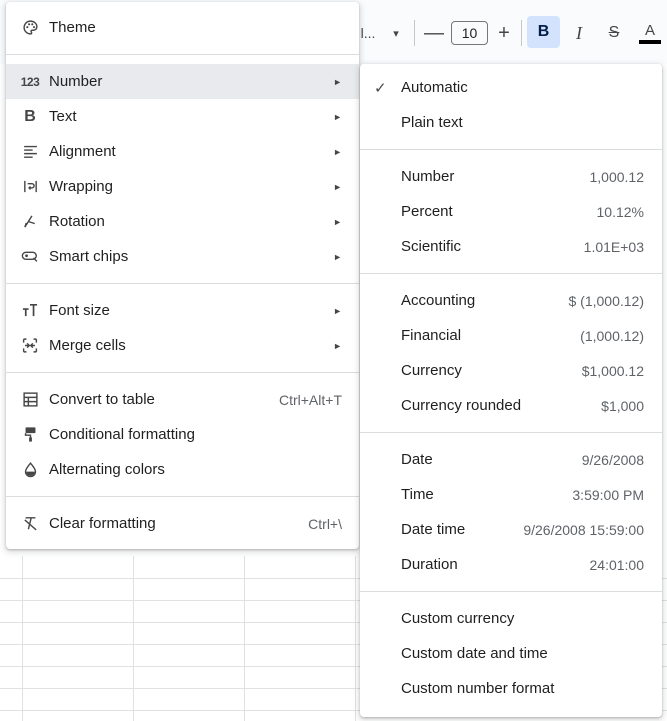 This screenshot has height=721, width=667. I want to click on format-example: 10.12%, so click(620, 211).